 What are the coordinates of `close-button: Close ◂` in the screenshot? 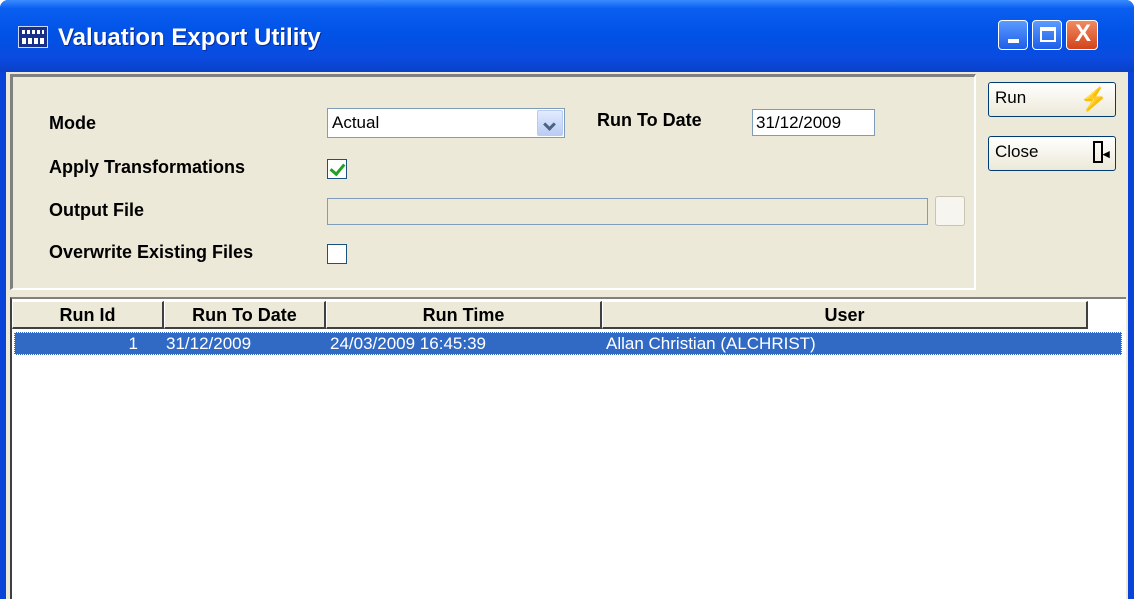 It's located at (1052, 153).